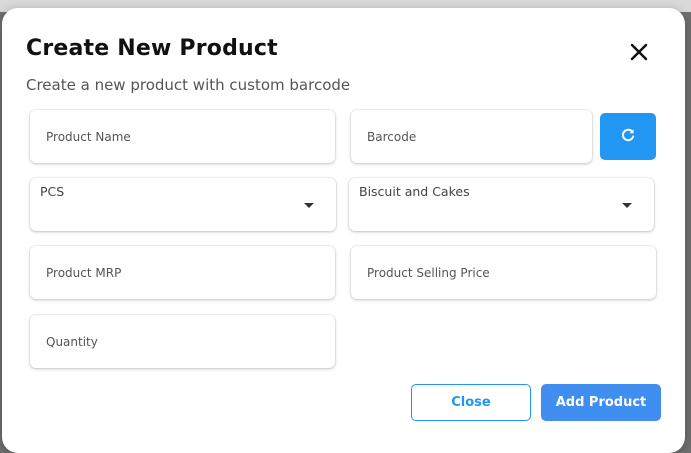 This screenshot has height=453, width=691. Describe the element at coordinates (72, 341) in the screenshot. I see `quantity-placeholder: Quantity` at that location.